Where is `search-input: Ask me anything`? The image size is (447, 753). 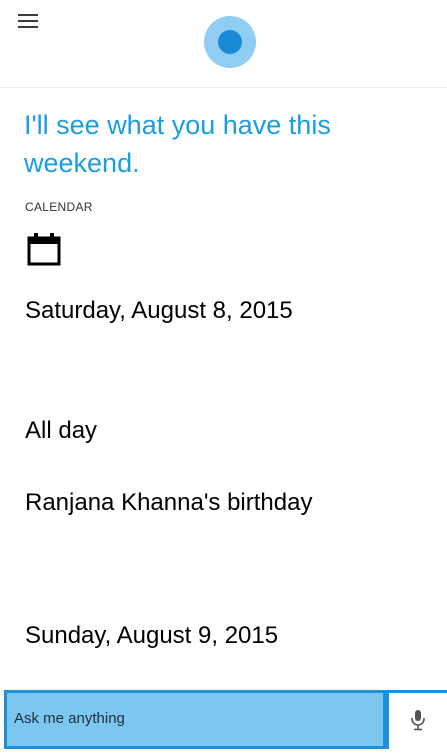
search-input: Ask me anything is located at coordinates (195, 719).